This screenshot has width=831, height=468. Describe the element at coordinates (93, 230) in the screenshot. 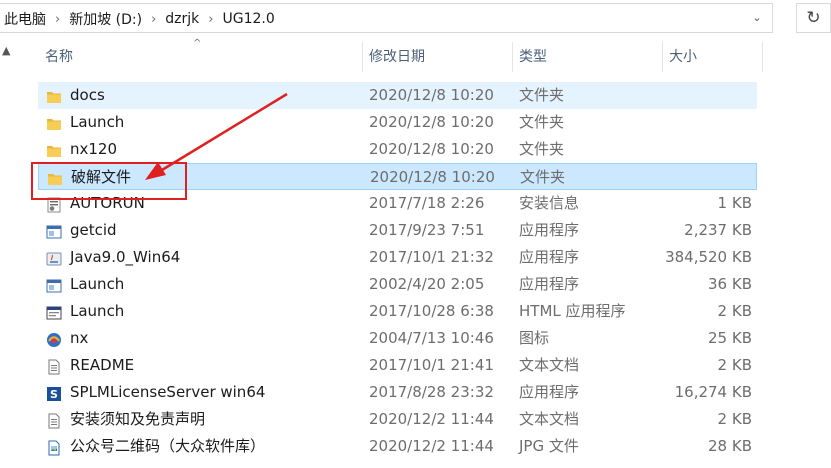

I see `file-name: getcid` at that location.